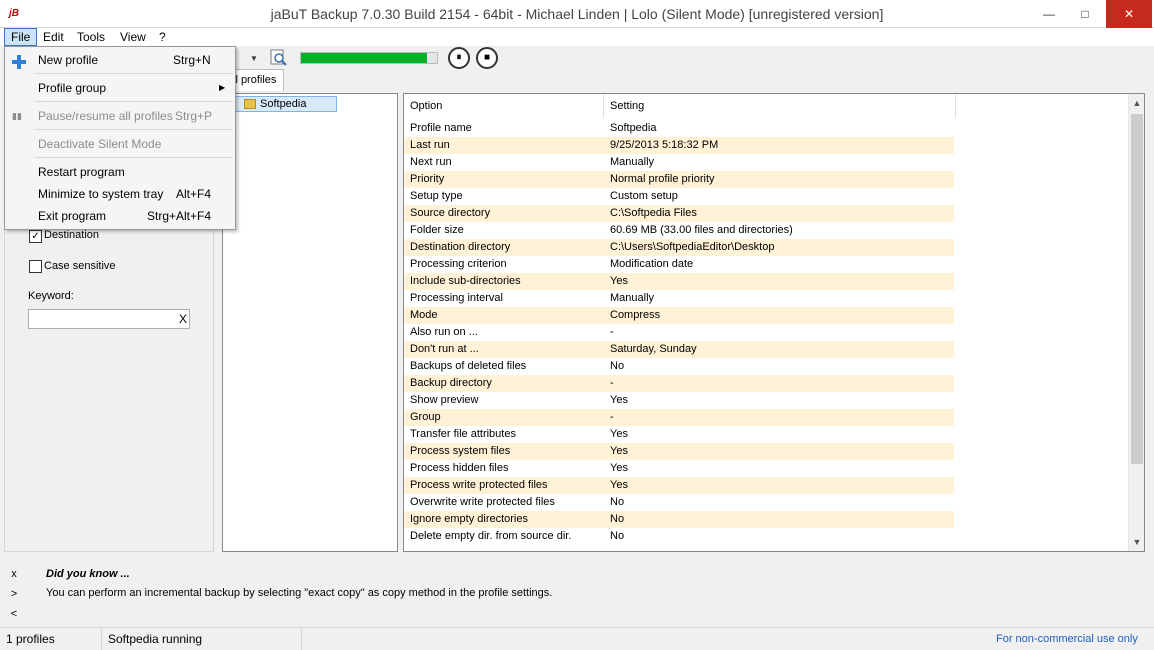 The image size is (1154, 650). What do you see at coordinates (424, 315) in the screenshot?
I see `cell-option: Mode` at bounding box center [424, 315].